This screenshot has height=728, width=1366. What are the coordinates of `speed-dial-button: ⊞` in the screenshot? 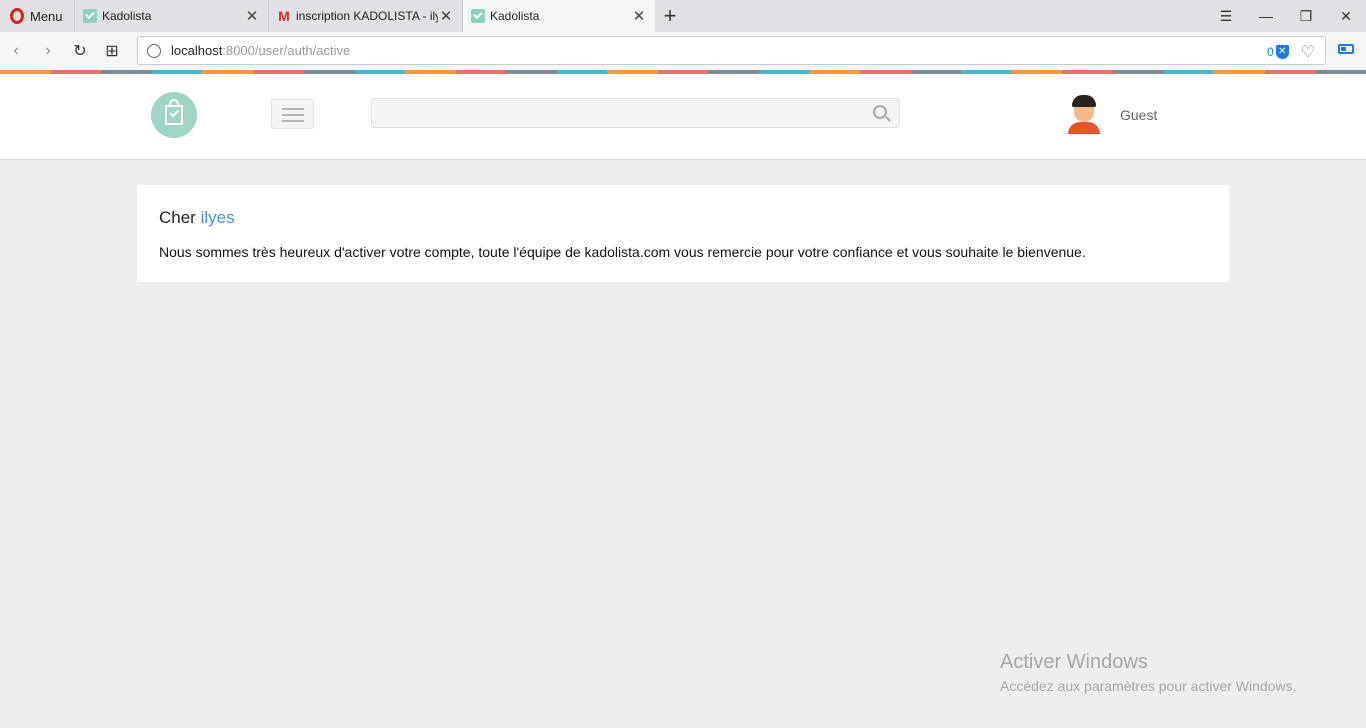 It's located at (112, 51).